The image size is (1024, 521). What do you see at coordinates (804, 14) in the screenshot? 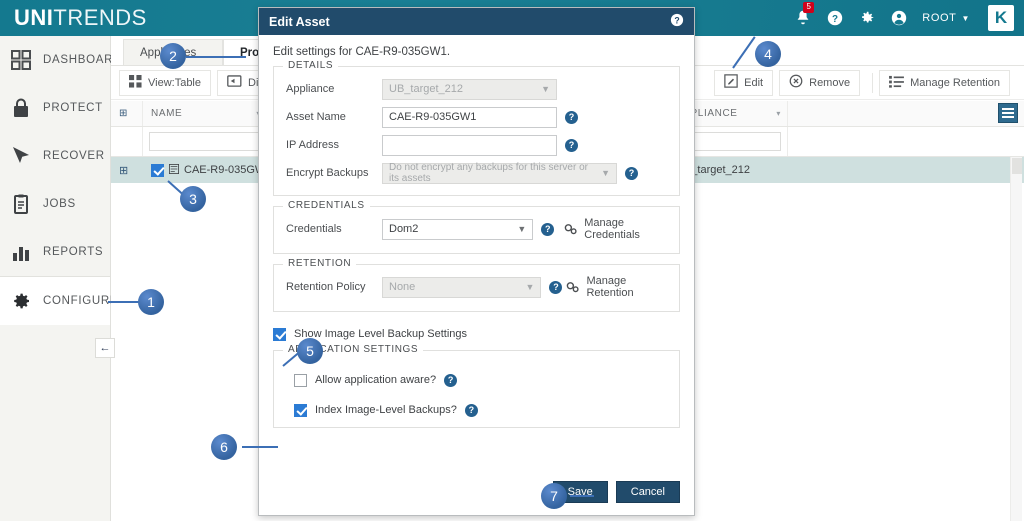
I see `bell-icon: 5` at bounding box center [804, 14].